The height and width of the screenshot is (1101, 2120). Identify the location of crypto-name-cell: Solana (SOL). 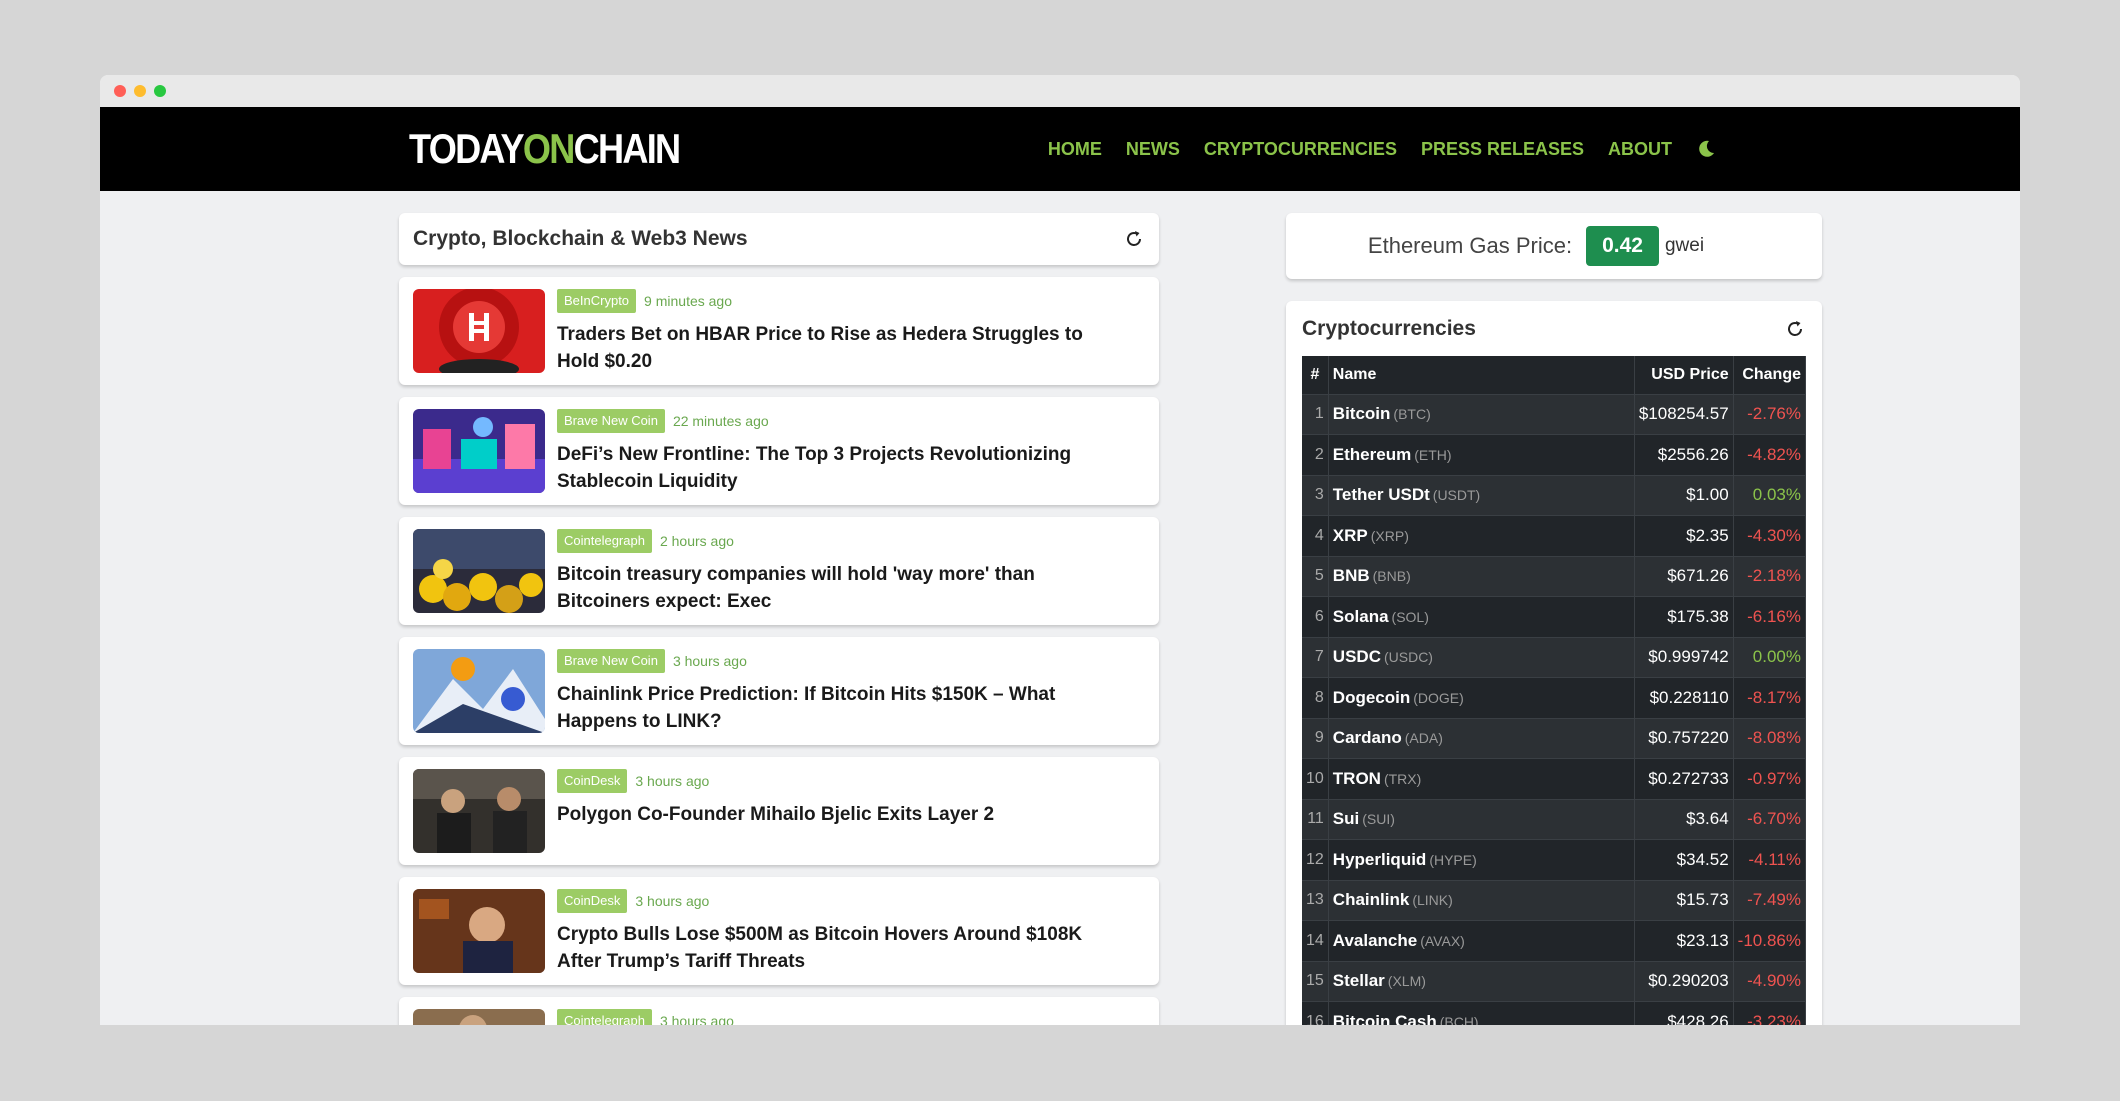
(1481, 617).